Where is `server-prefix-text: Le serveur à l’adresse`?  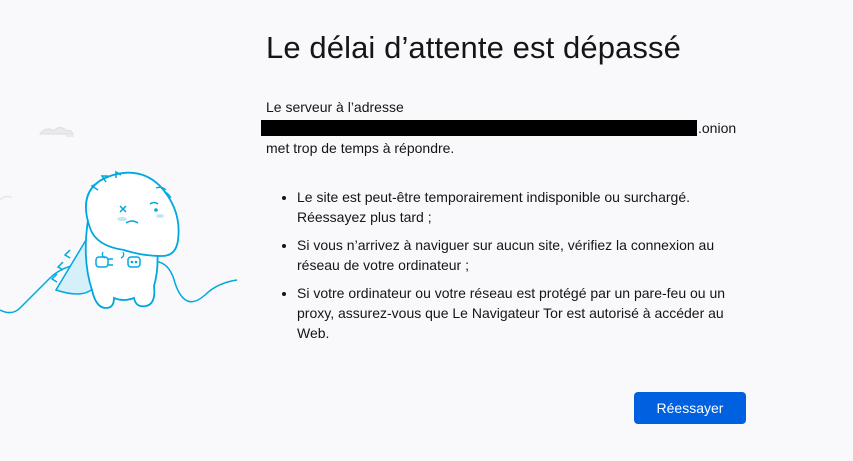
server-prefix-text: Le serveur à l’adresse is located at coordinates (335, 107).